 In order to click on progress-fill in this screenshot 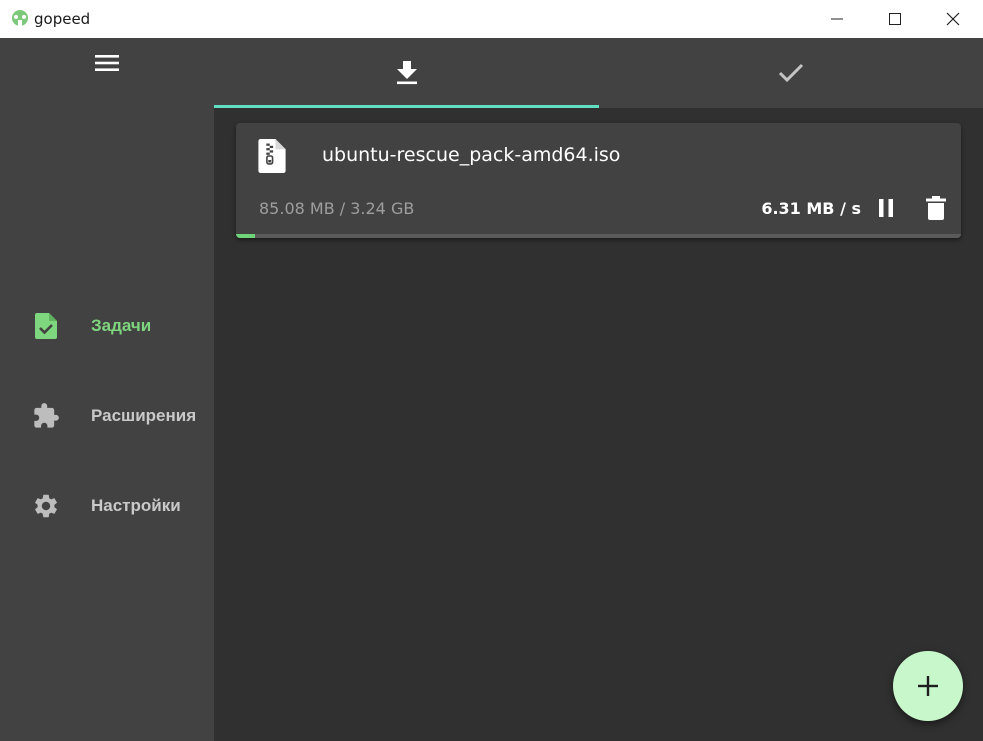, I will do `click(245, 236)`.